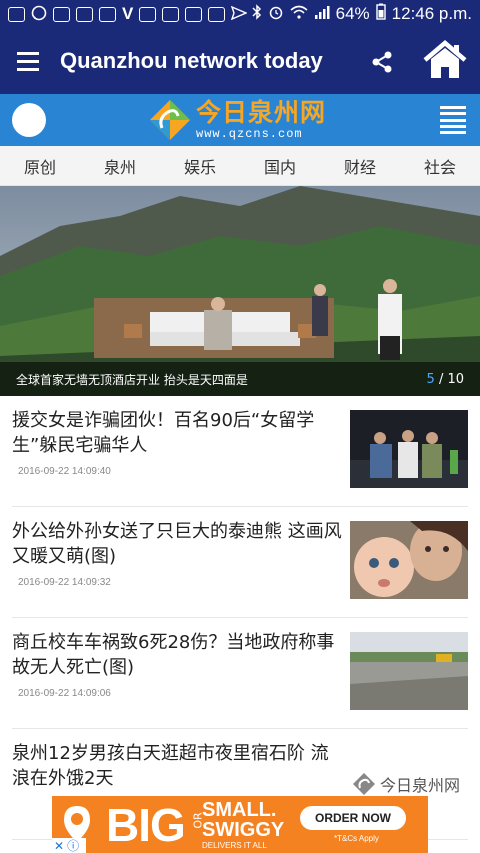  Describe the element at coordinates (352, 13) in the screenshot. I see `battery-percent: 64%` at that location.